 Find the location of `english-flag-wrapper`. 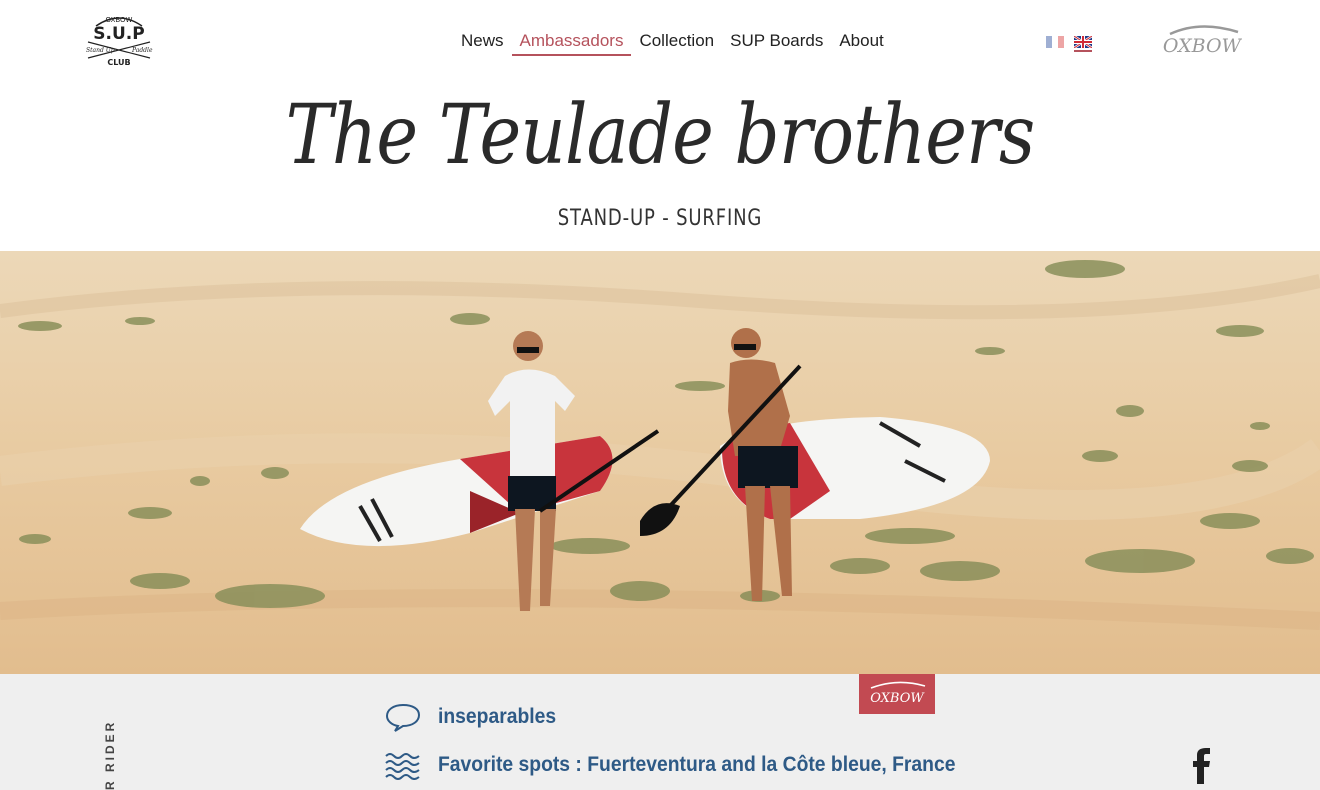

english-flag-wrapper is located at coordinates (1083, 44).